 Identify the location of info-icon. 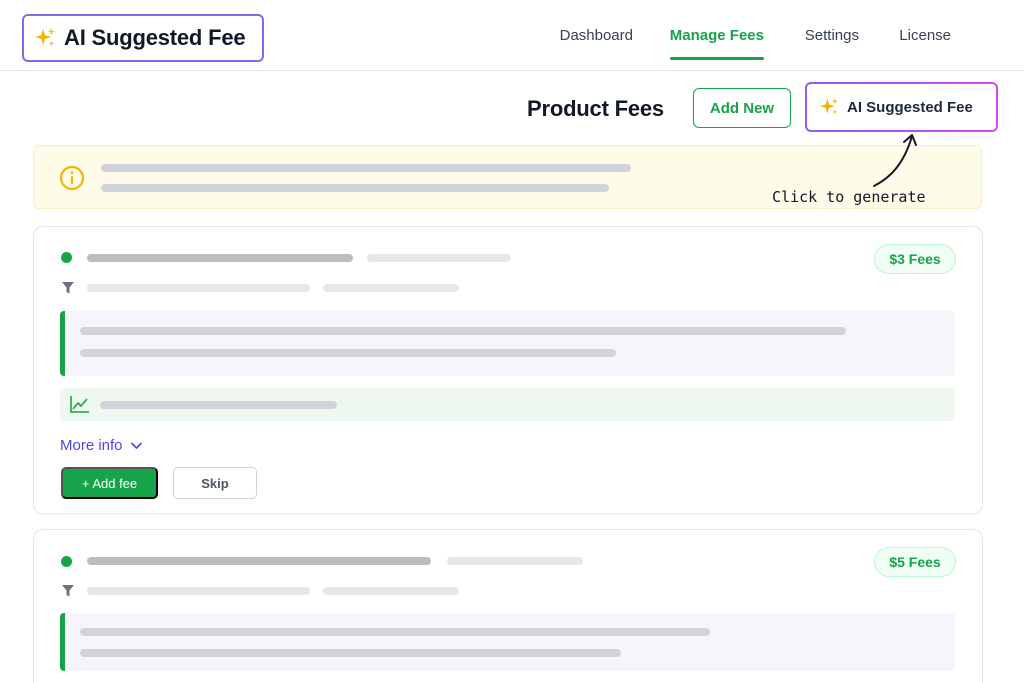
(72, 178).